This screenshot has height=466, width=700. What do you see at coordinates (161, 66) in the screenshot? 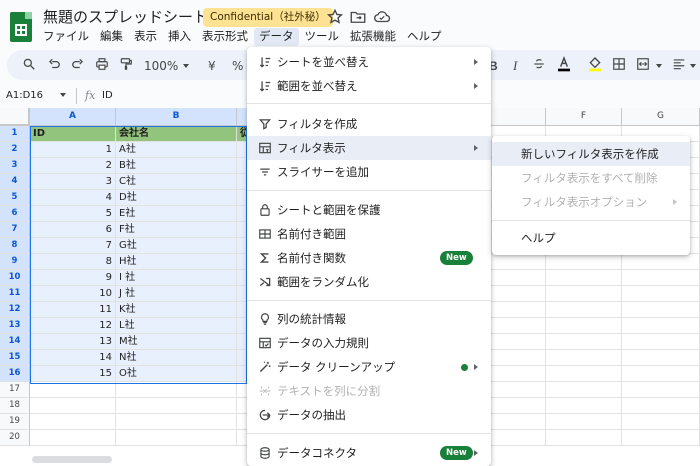
I see `zoom-select: 100%` at bounding box center [161, 66].